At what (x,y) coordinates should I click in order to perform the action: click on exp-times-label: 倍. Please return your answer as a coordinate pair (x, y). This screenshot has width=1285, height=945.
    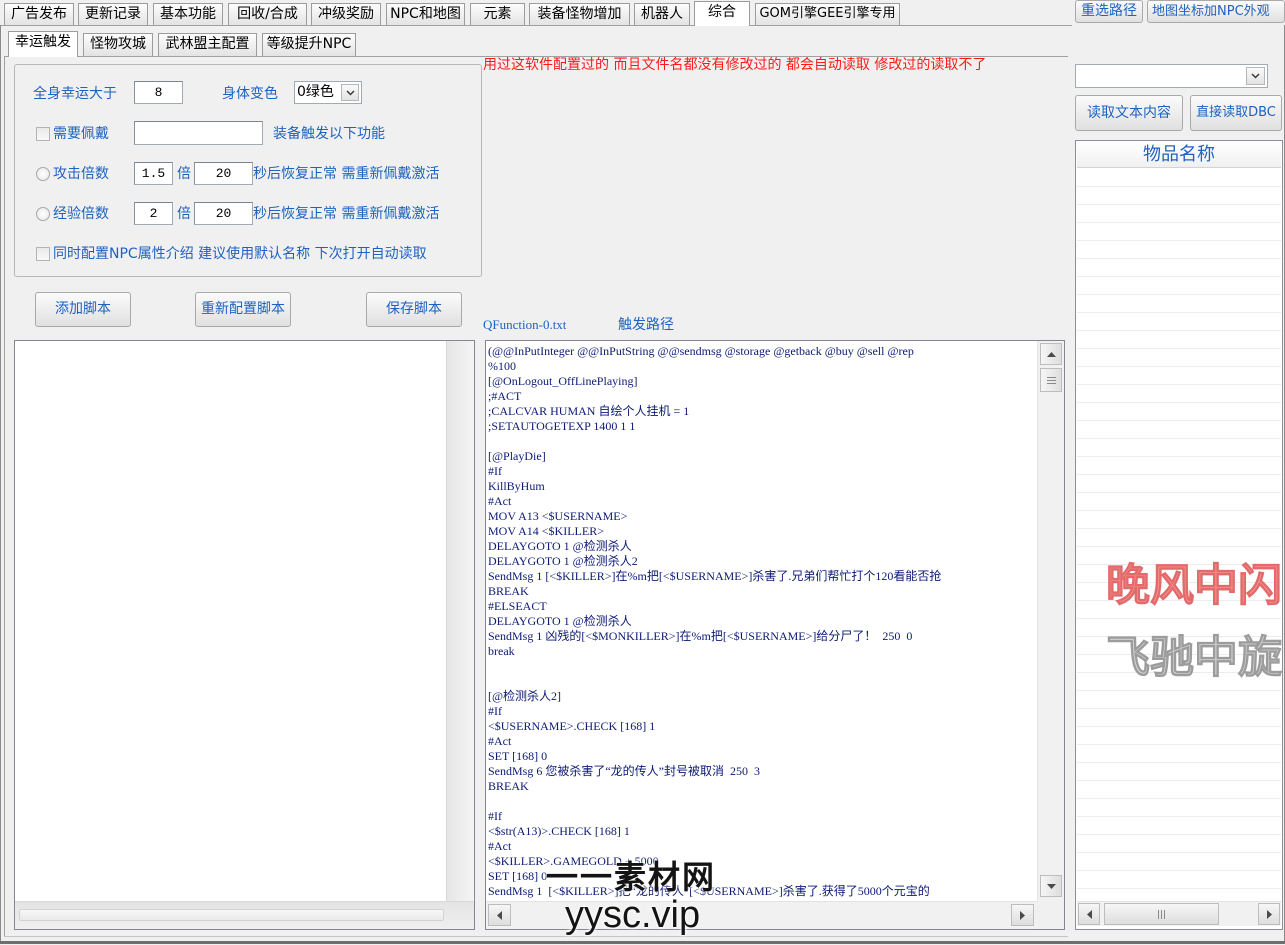
    Looking at the image, I should click on (184, 214).